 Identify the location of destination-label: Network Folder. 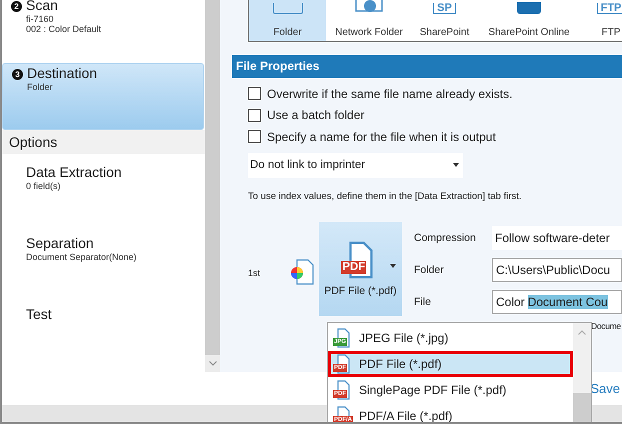
(369, 32).